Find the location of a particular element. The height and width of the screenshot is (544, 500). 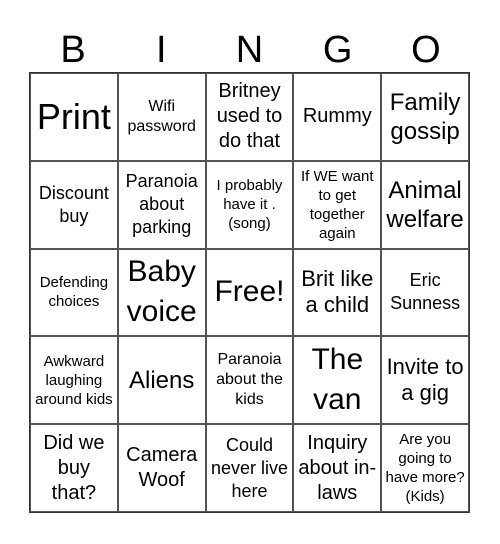

bingo-cell: Did we buy that? is located at coordinates (74, 468).